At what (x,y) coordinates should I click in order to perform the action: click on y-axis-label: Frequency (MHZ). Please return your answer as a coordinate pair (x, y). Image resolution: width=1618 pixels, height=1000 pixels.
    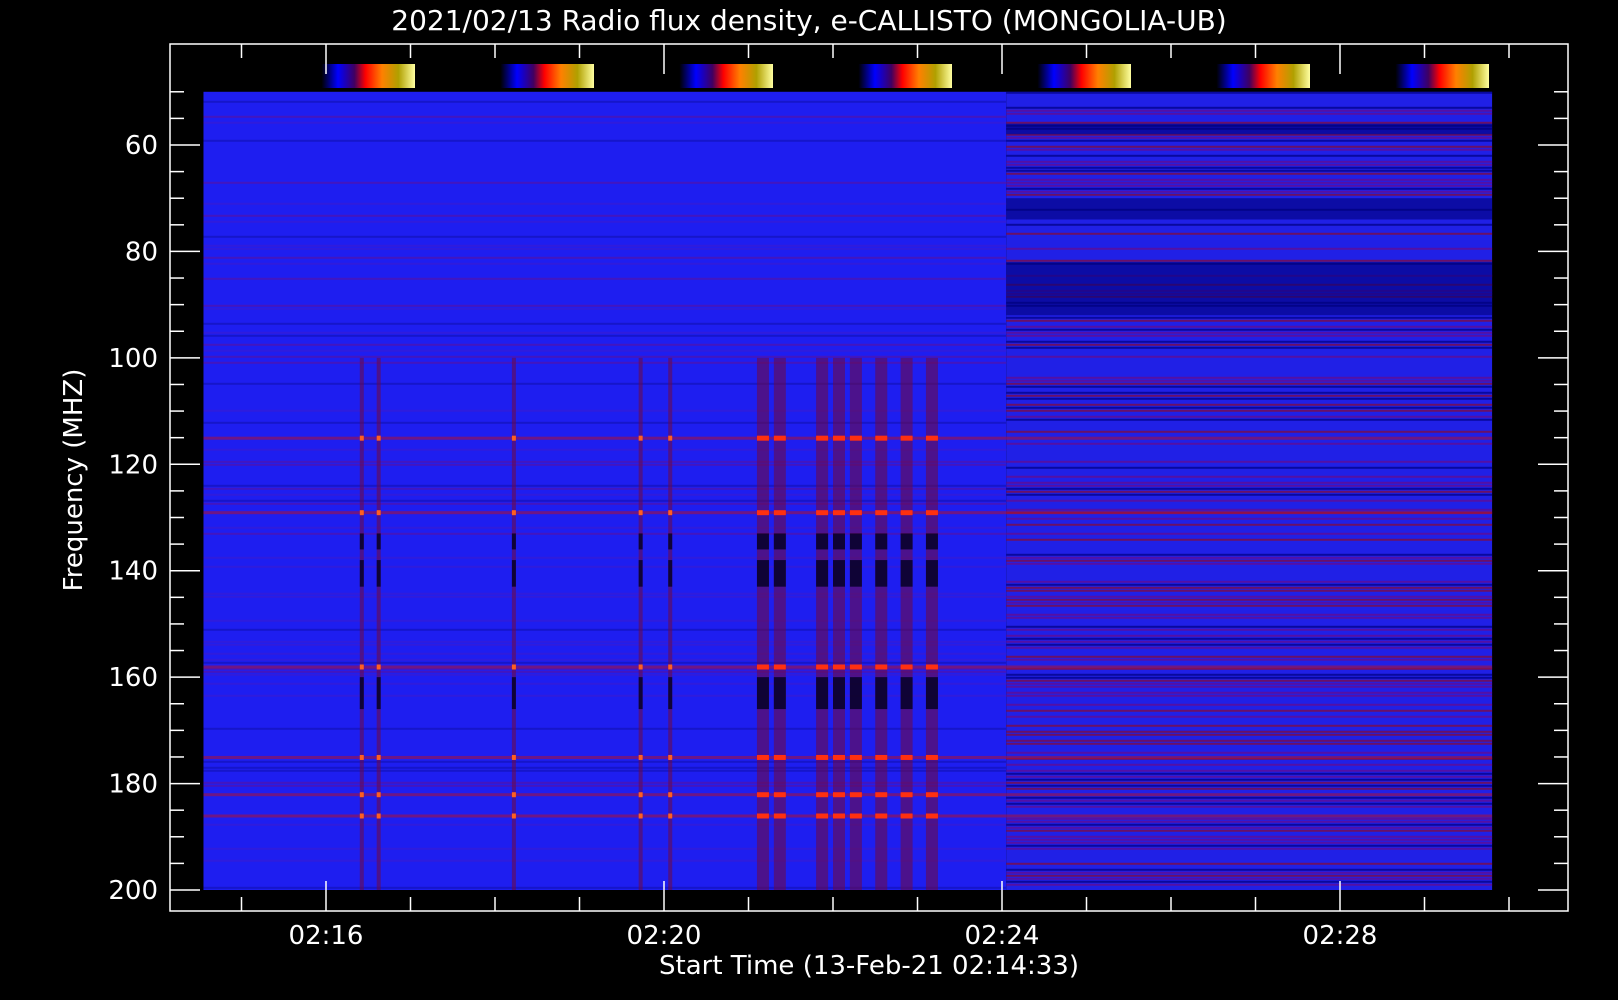
    Looking at the image, I should click on (74, 480).